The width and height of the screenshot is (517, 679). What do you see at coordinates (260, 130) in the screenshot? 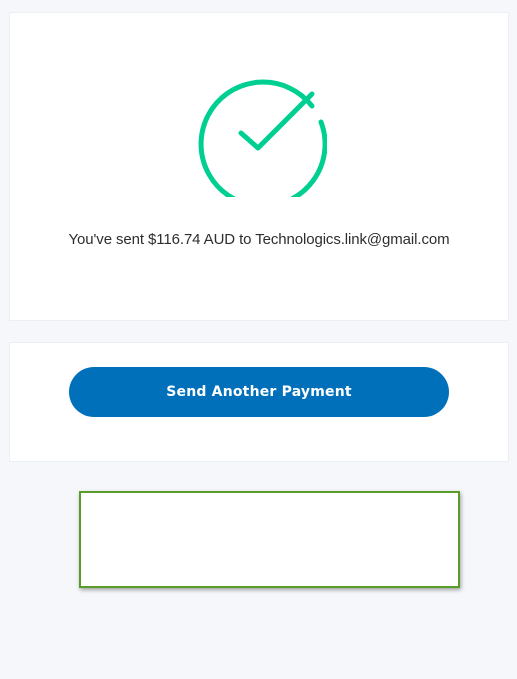
I see `check-circle-icon` at bounding box center [260, 130].